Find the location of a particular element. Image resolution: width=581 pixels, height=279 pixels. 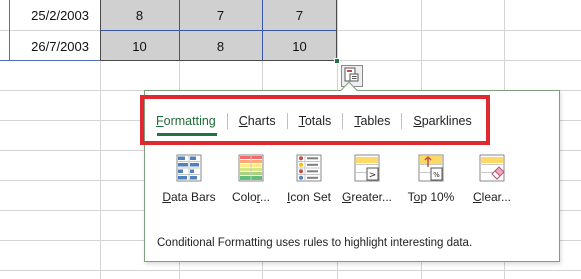

icon-set-icon is located at coordinates (309, 168).